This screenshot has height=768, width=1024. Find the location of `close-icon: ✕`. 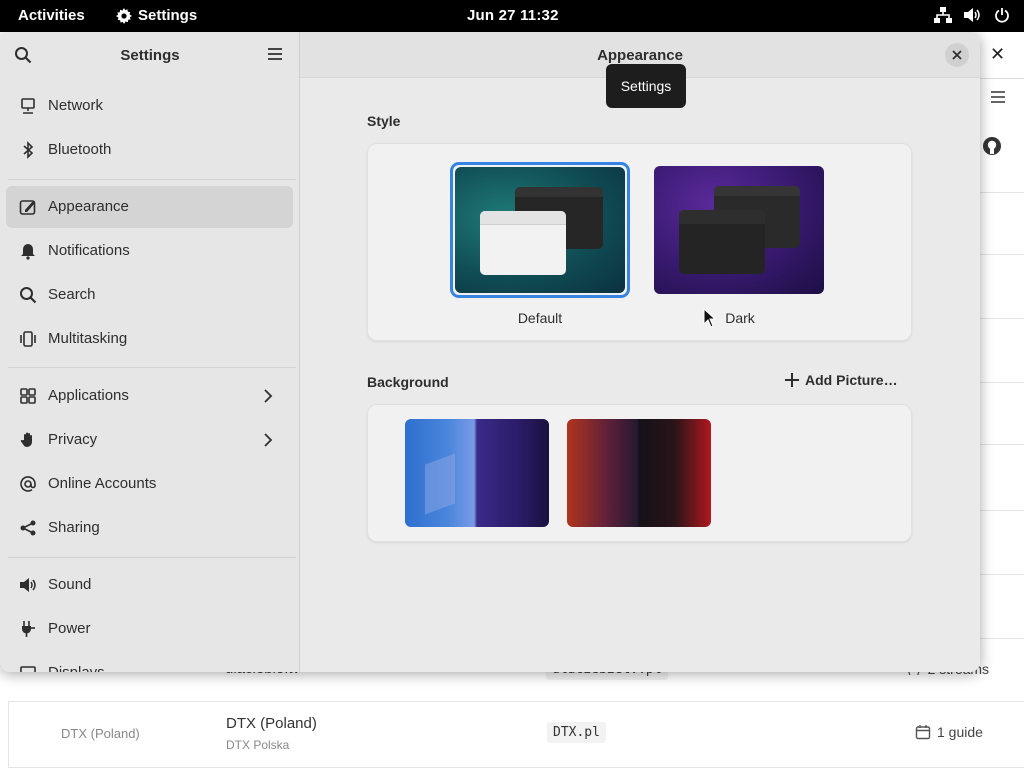

close-icon: ✕ is located at coordinates (997, 54).